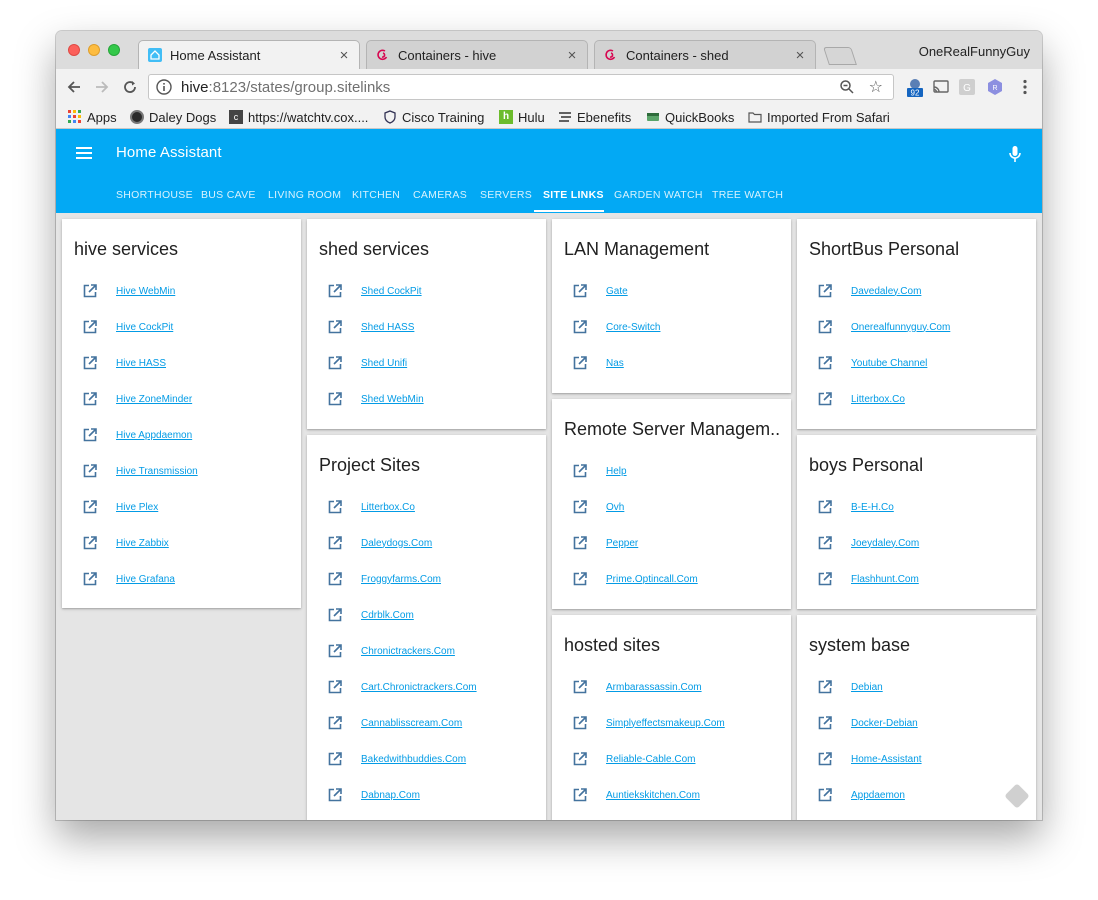 The width and height of the screenshot is (1098, 900). I want to click on link-row: Auntiekskitchen.Com, so click(636, 795).